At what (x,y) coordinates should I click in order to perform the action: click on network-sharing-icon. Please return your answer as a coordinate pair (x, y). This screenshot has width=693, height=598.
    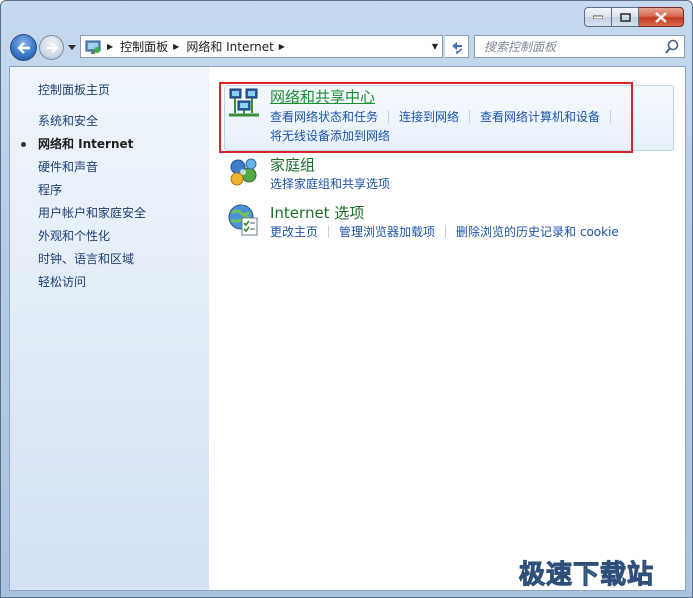
    Looking at the image, I should click on (244, 102).